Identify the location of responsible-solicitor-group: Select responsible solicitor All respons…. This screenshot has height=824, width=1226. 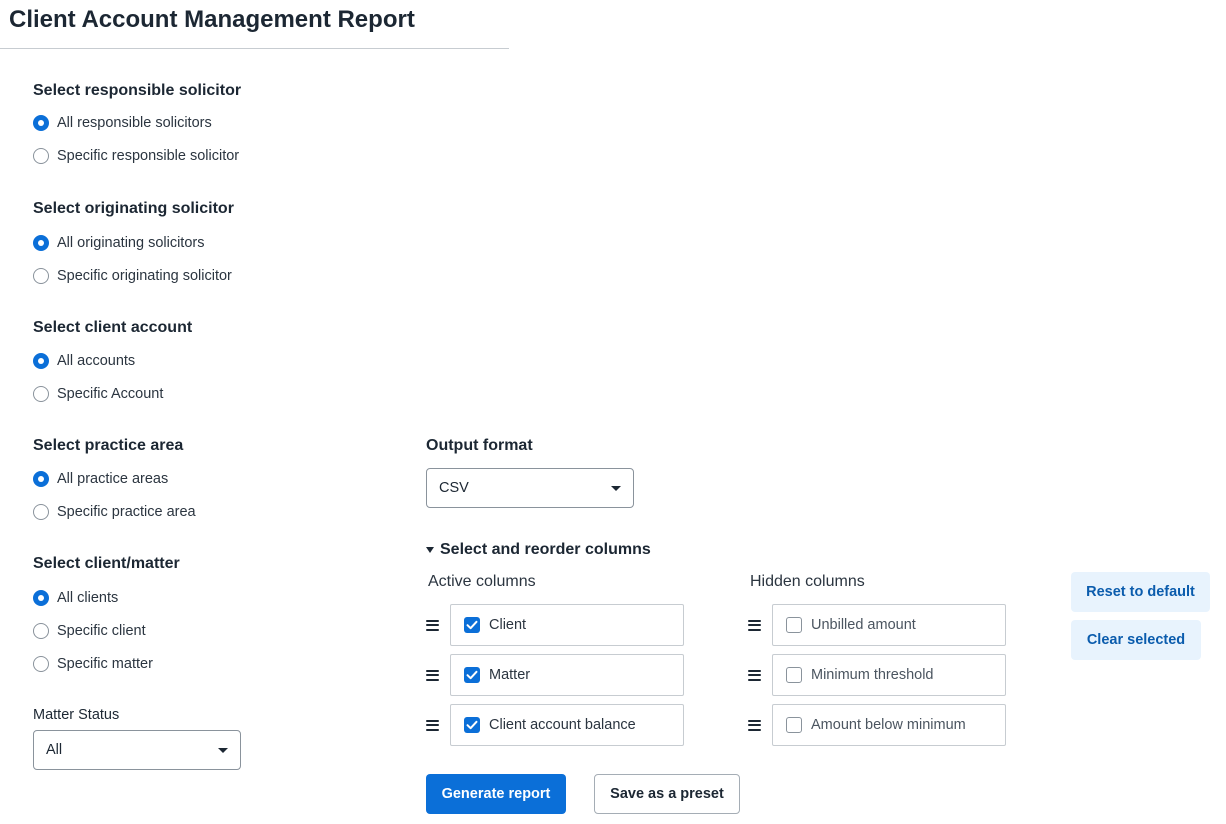
(137, 124).